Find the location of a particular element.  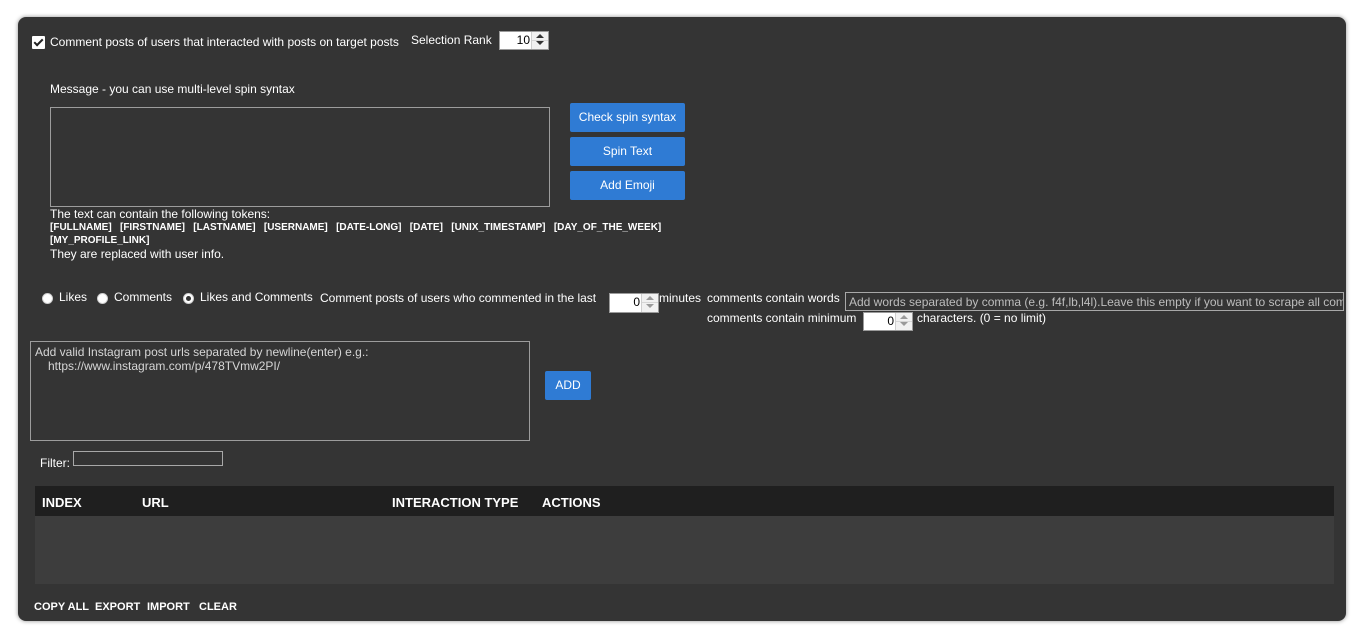

minutes-value: 0 is located at coordinates (636, 302).